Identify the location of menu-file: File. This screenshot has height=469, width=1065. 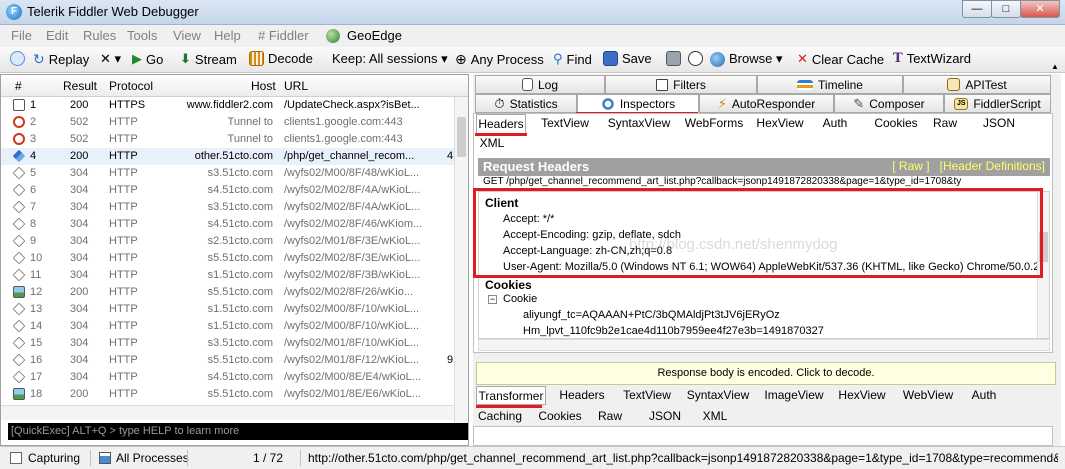
(21, 35).